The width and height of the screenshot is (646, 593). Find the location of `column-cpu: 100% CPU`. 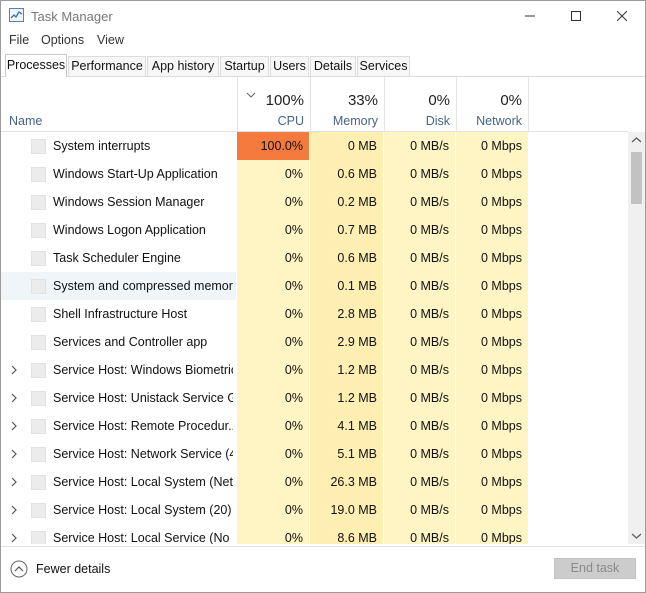

column-cpu: 100% CPU is located at coordinates (273, 104).